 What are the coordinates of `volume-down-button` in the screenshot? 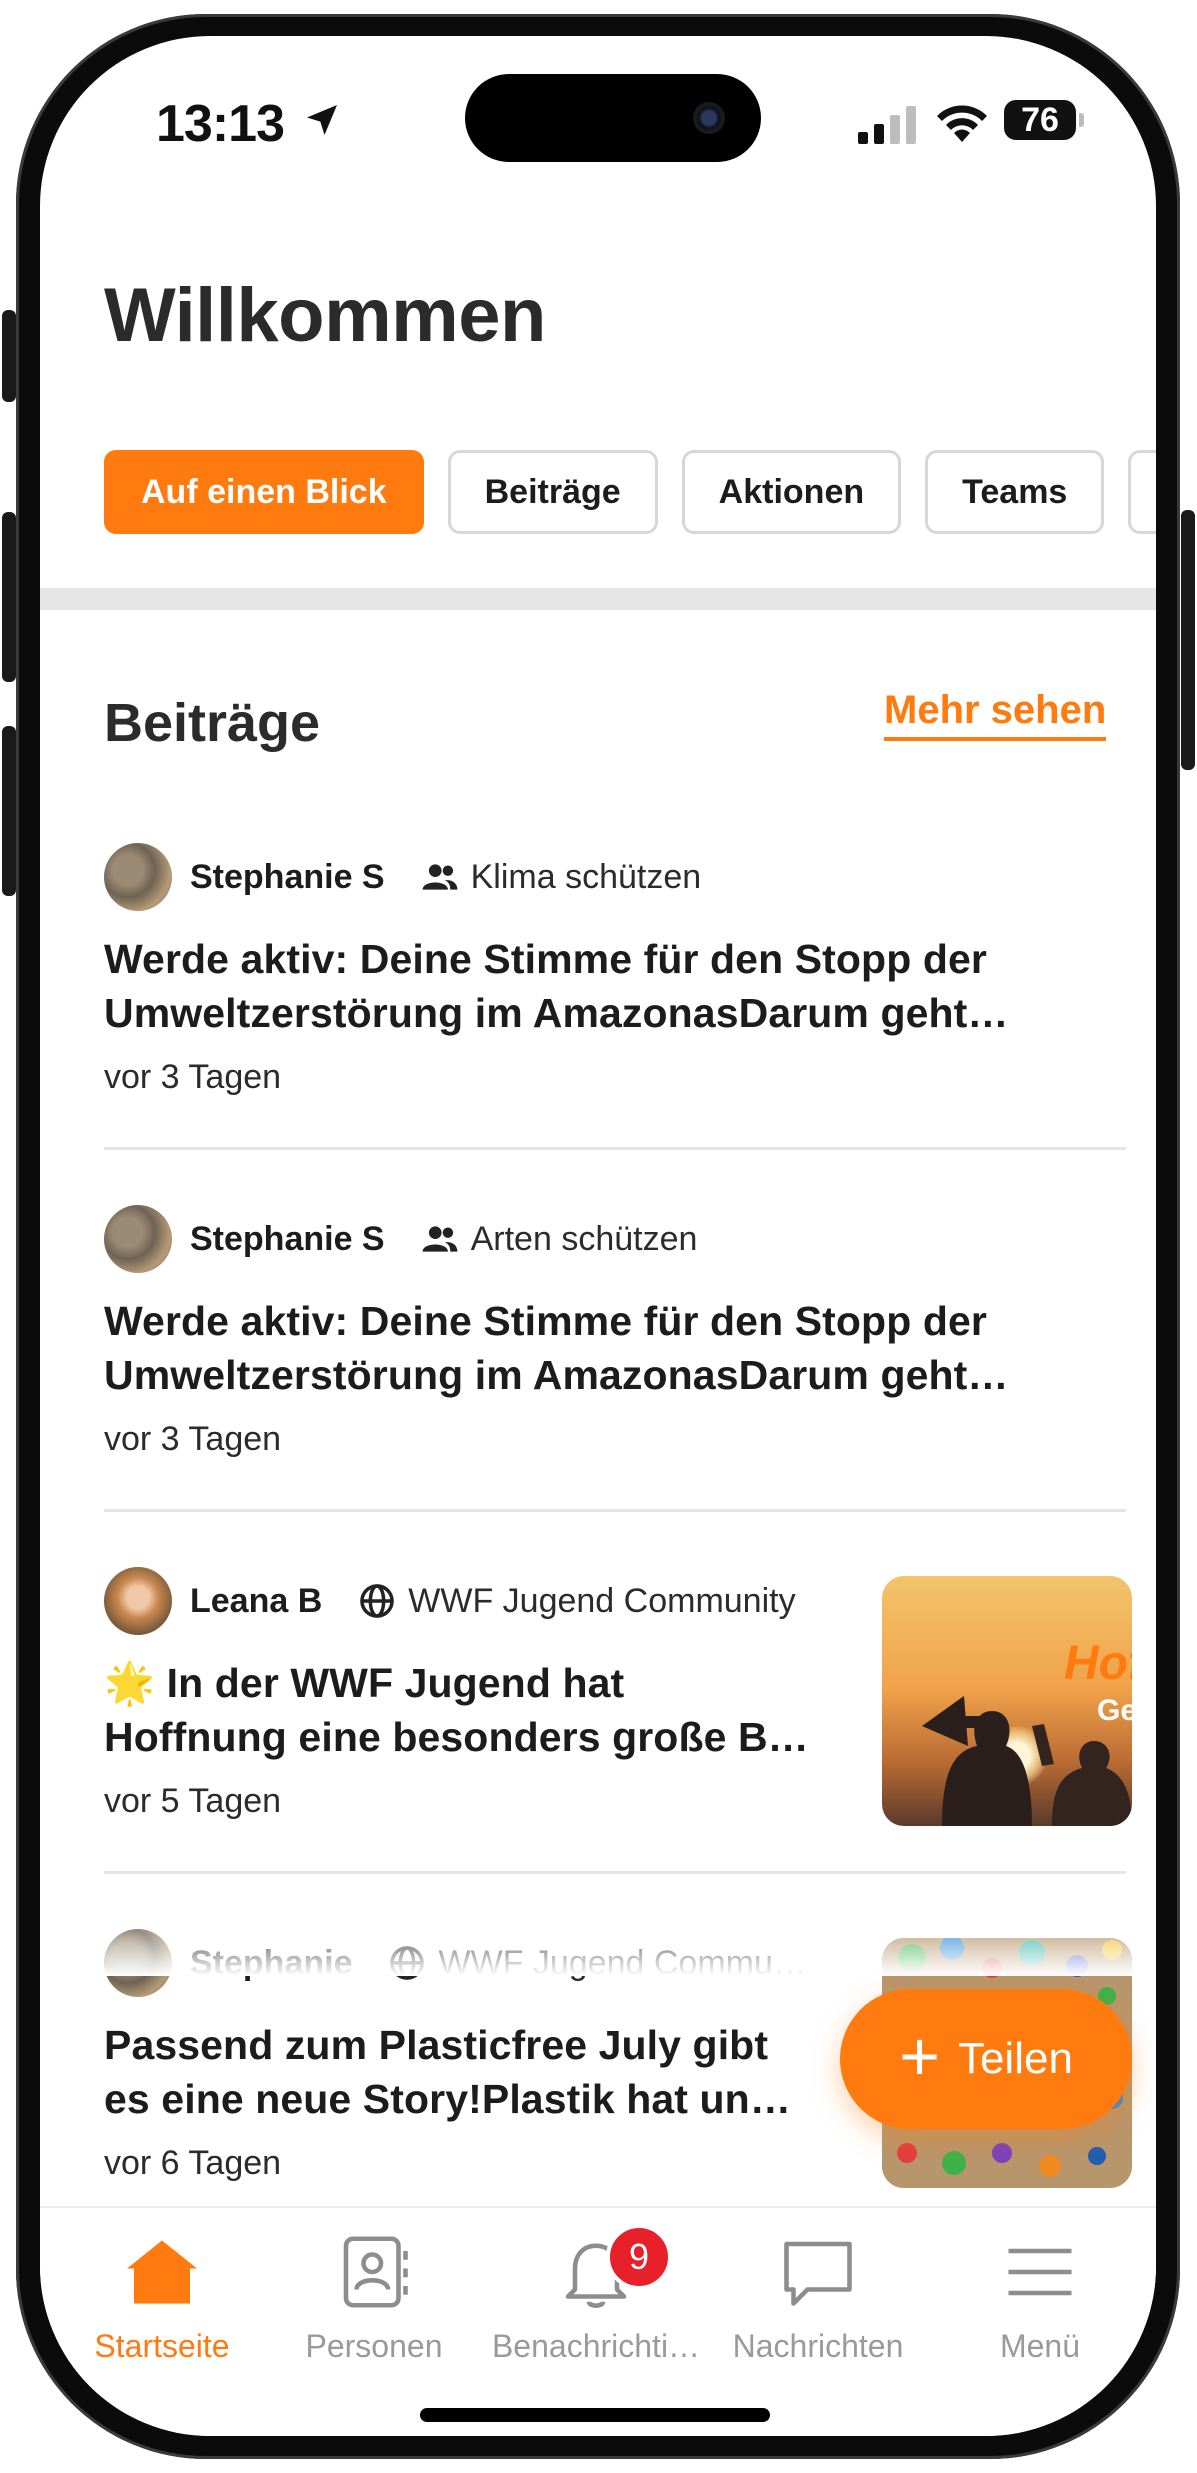 It's located at (9, 811).